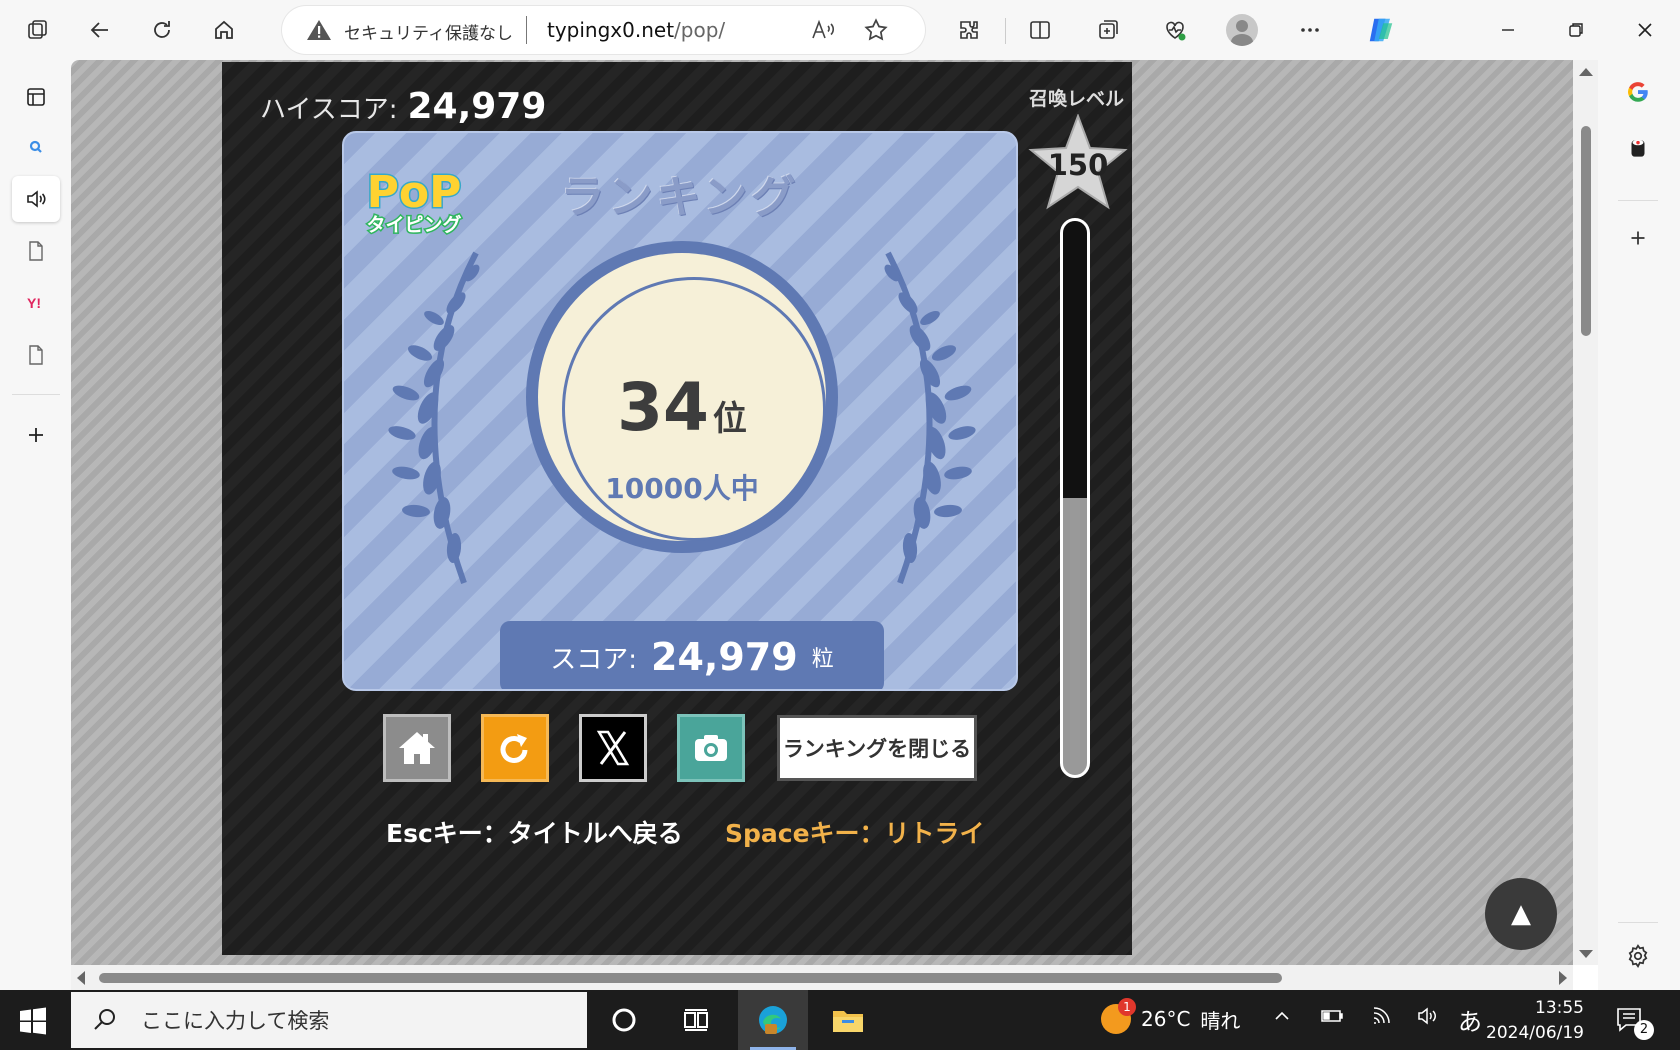 This screenshot has width=1680, height=1050. Describe the element at coordinates (1108, 30) in the screenshot. I see `collections-icon` at that location.